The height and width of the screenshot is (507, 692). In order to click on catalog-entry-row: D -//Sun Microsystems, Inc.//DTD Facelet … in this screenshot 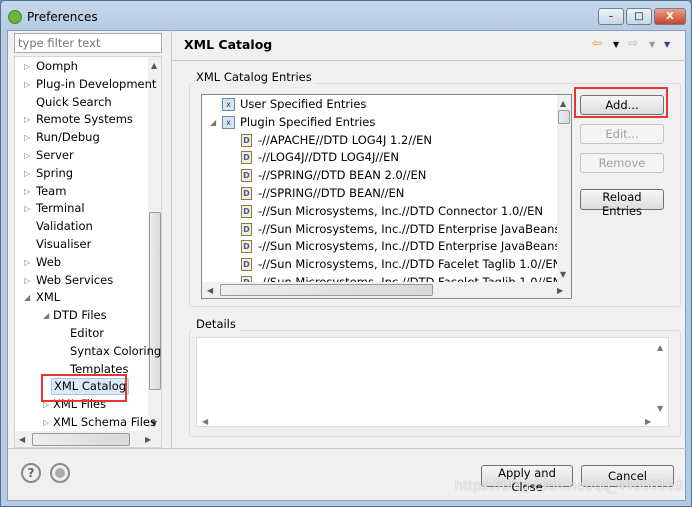, I will do `click(401, 264)`.